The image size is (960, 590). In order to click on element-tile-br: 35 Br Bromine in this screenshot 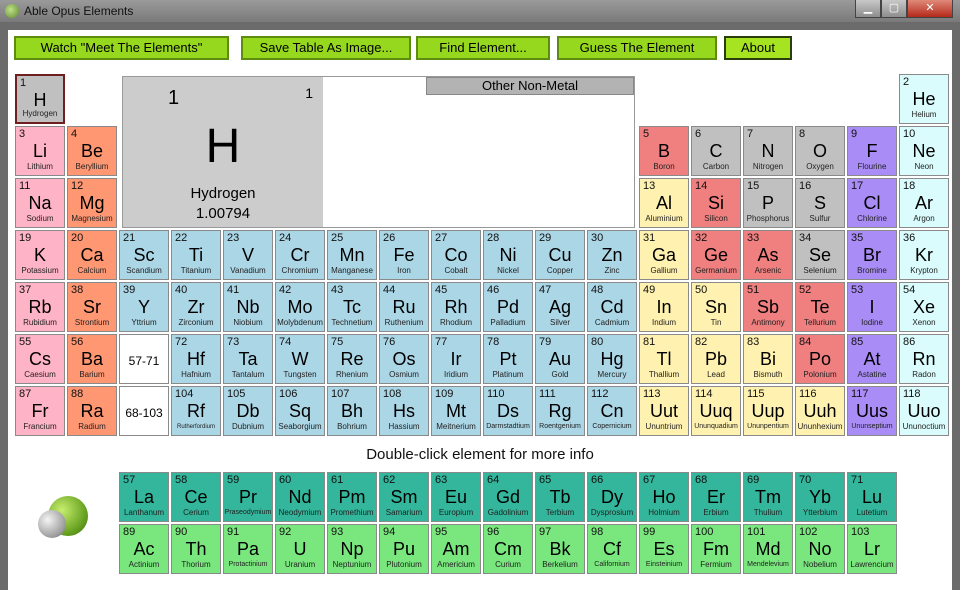, I will do `click(872, 255)`.